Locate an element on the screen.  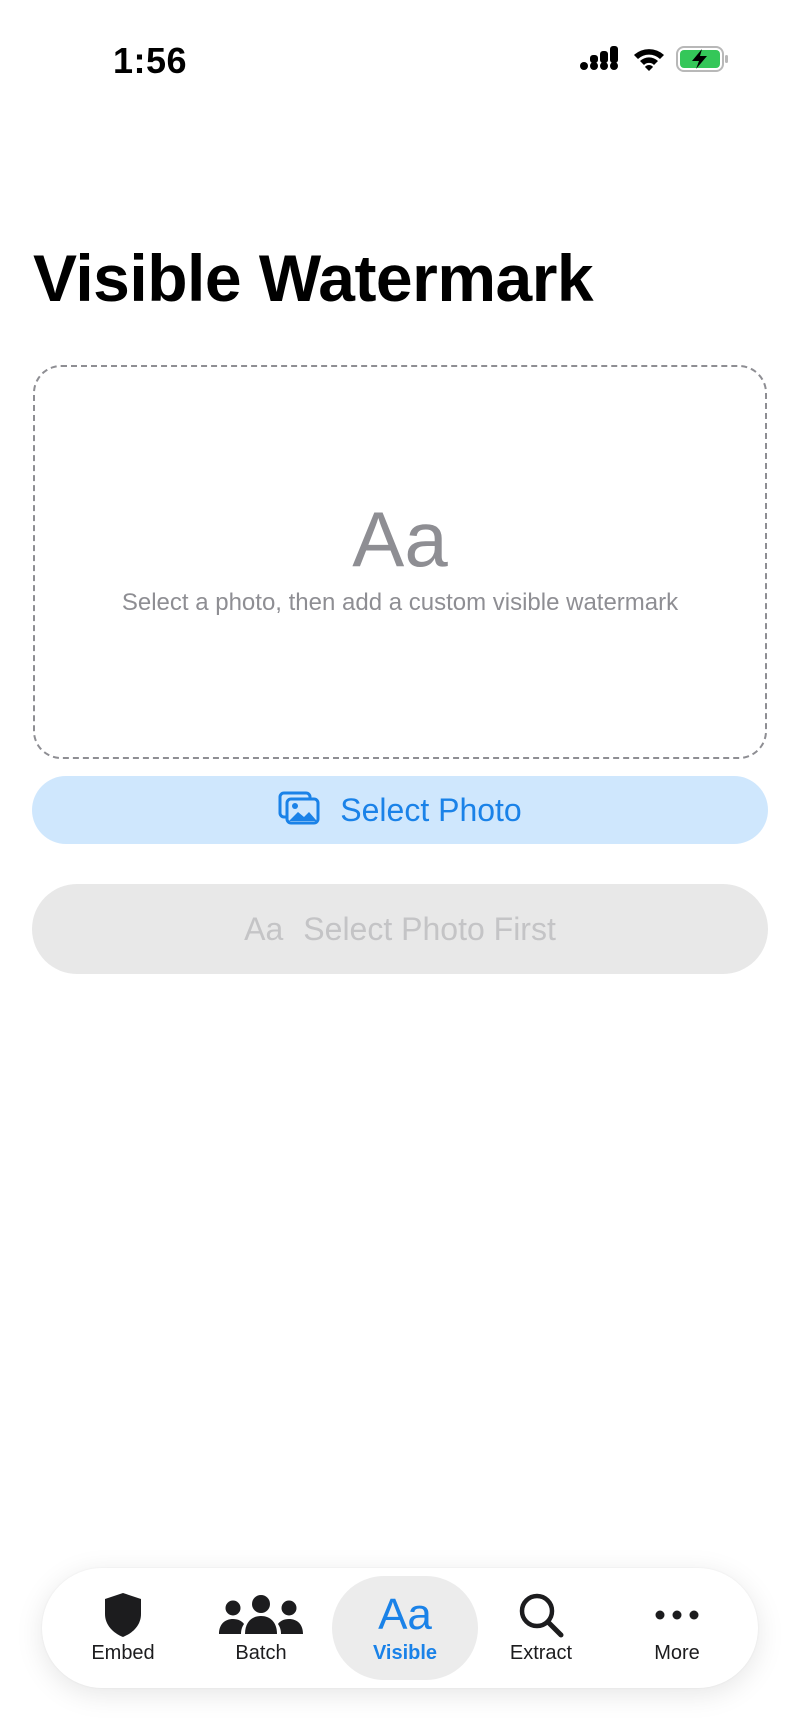
tab-extract: Extract is located at coordinates (541, 1628).